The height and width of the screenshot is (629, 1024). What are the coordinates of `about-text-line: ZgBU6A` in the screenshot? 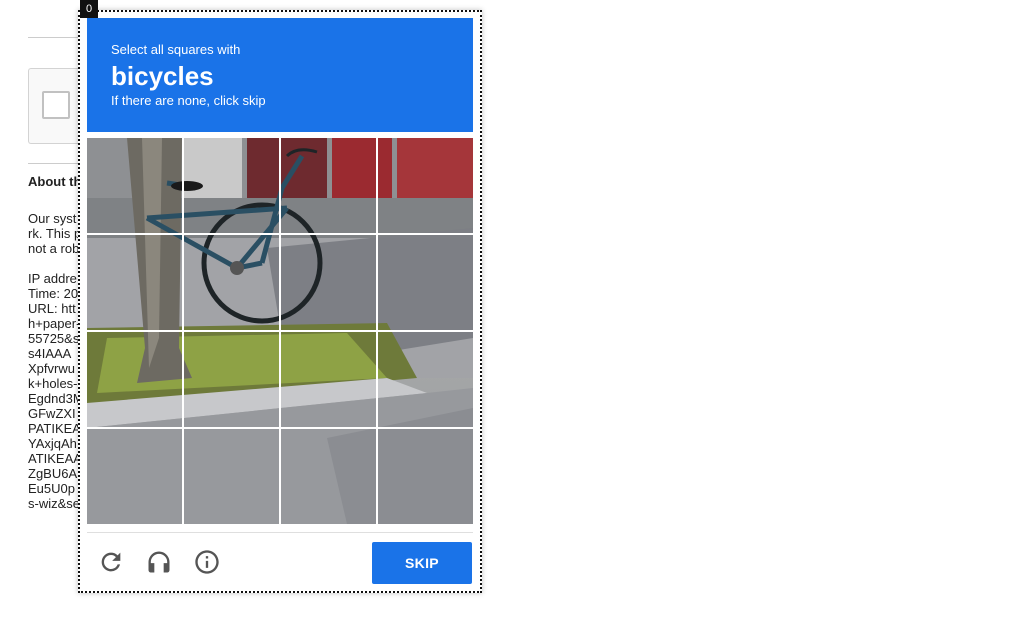 It's located at (53, 473).